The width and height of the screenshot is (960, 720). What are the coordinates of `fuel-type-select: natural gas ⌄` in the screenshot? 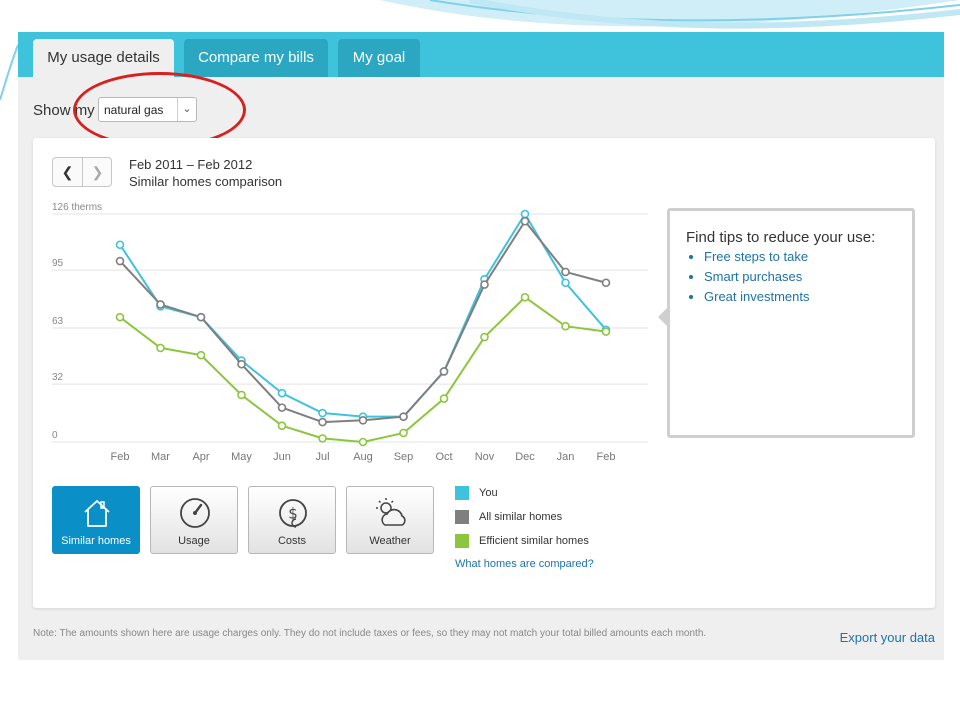 It's located at (147, 109).